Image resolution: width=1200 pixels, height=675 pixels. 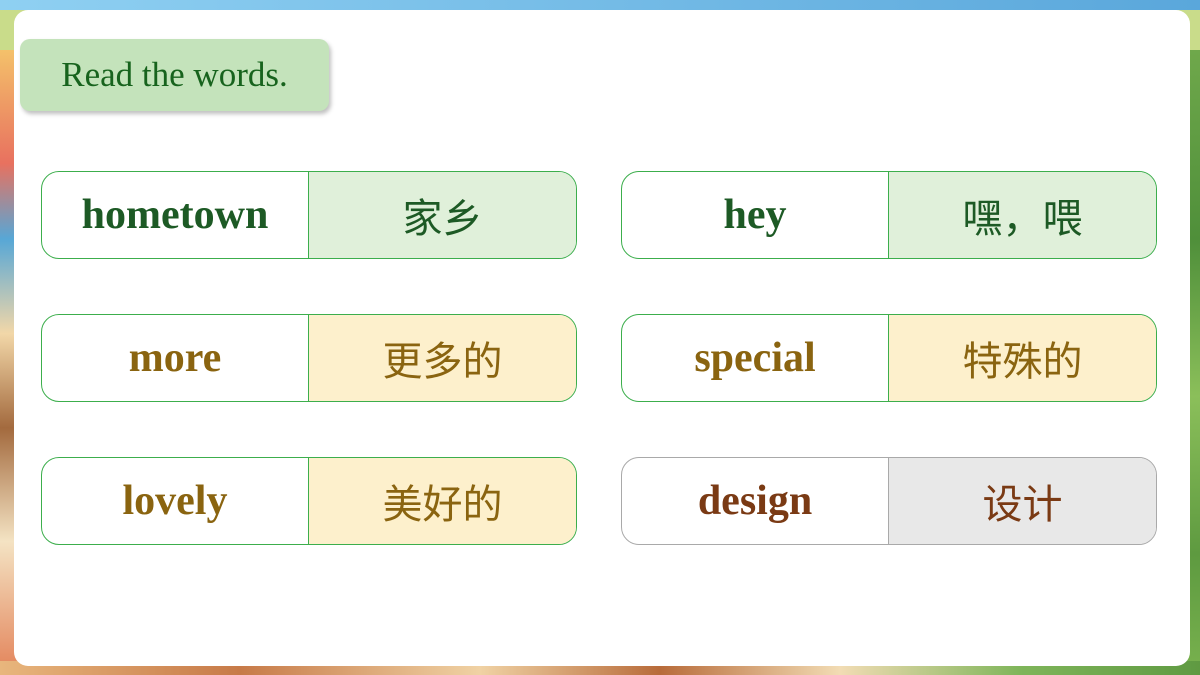 I want to click on word-card-more: more 更多的, so click(x=309, y=358).